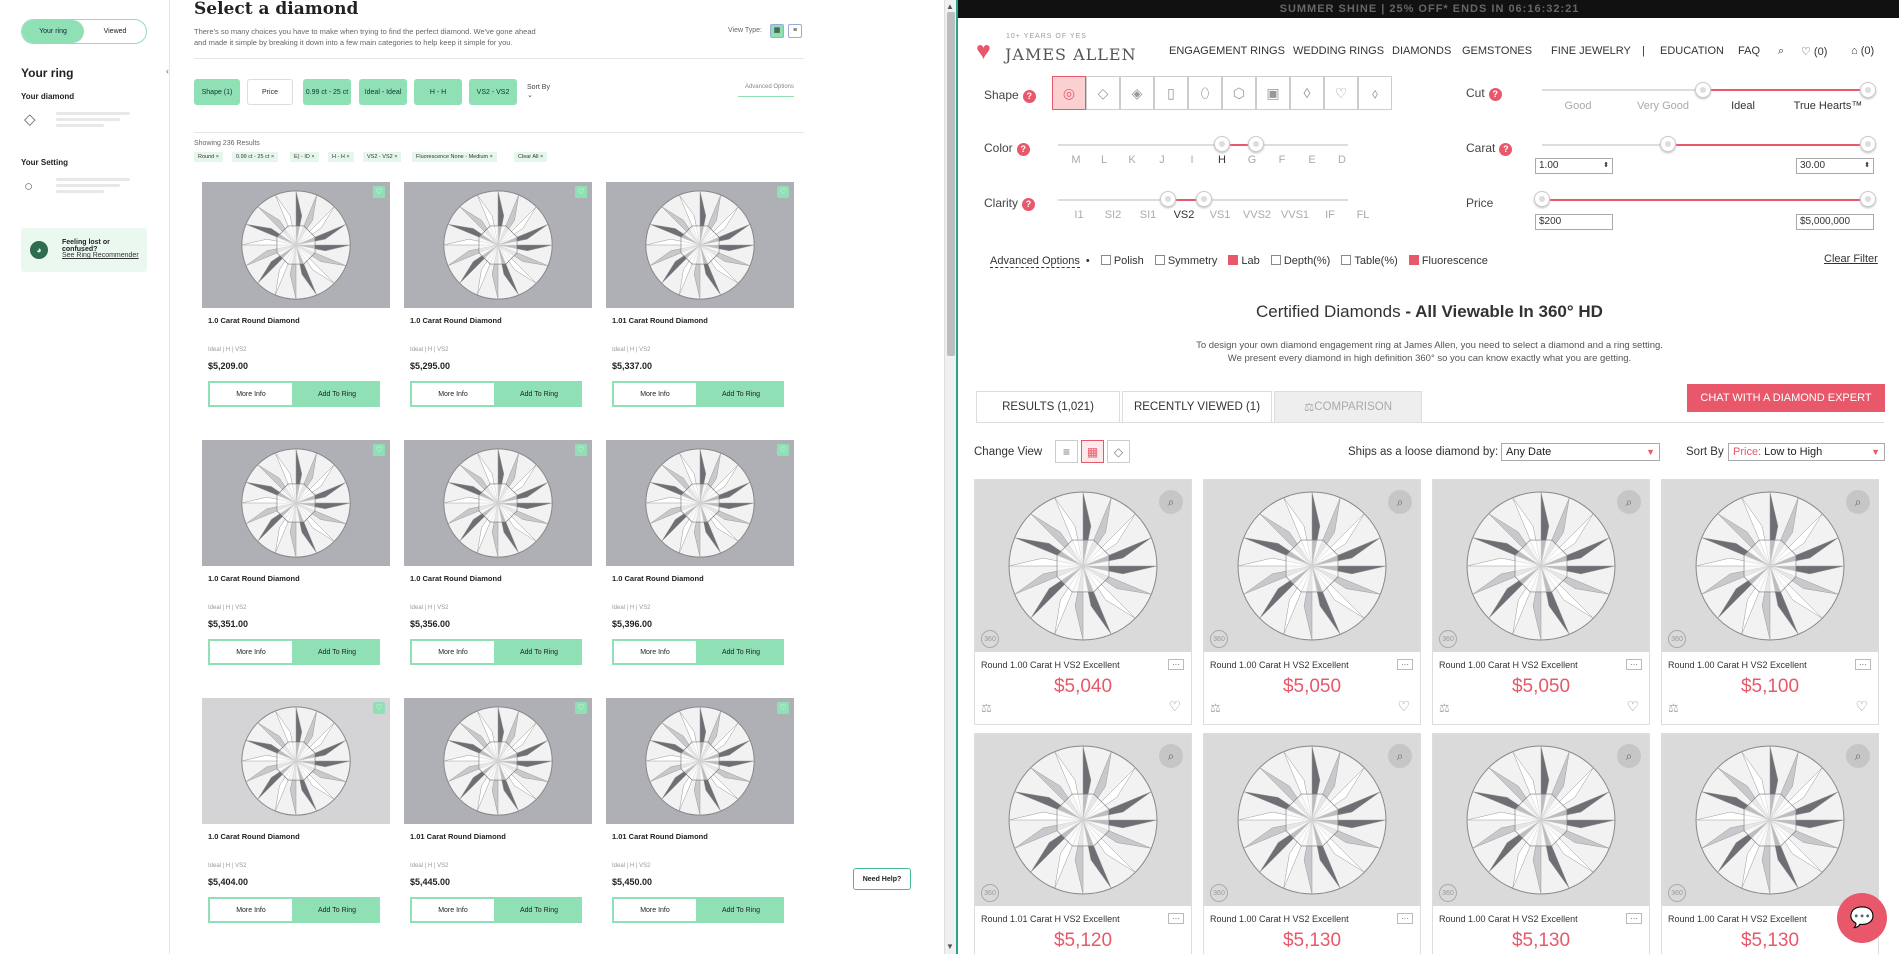 The width and height of the screenshot is (1899, 954). I want to click on active-filter-tag: Round ×, so click(208, 157).